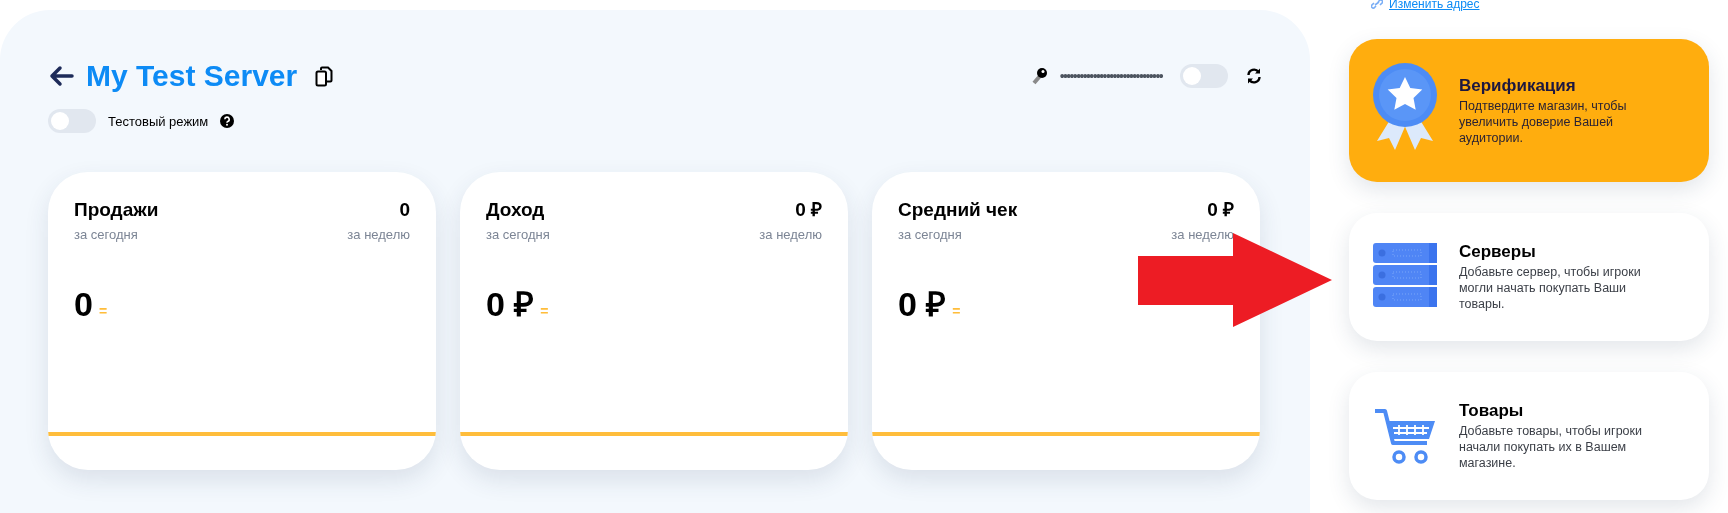 The width and height of the screenshot is (1728, 513). What do you see at coordinates (1254, 76) in the screenshot?
I see `refresh-icon` at bounding box center [1254, 76].